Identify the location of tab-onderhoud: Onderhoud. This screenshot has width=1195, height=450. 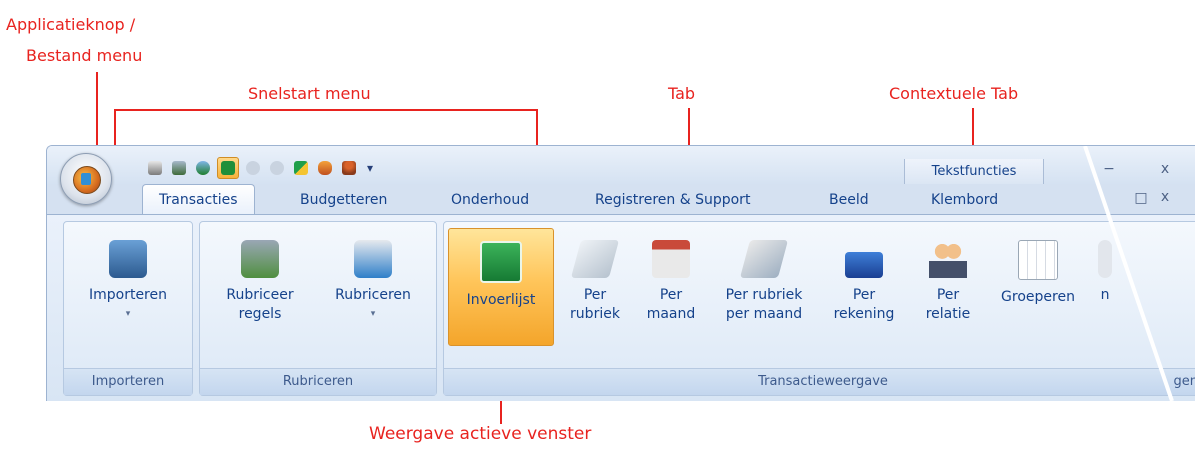
(490, 200).